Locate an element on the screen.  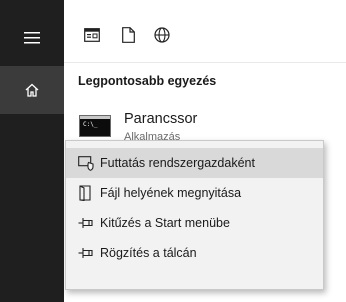
menu-item-pin-to-taskbar: Rögzítés a tálcán is located at coordinates (194, 253).